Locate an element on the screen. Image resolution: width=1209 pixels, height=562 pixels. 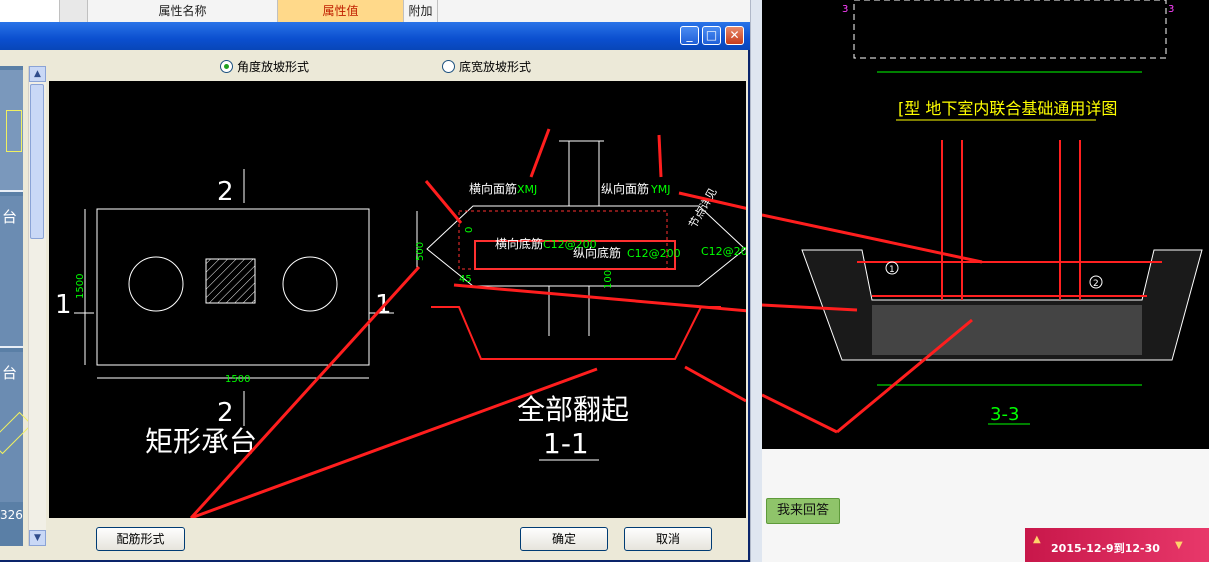
promo-arrow-icon: ▲ is located at coordinates (1037, 539).